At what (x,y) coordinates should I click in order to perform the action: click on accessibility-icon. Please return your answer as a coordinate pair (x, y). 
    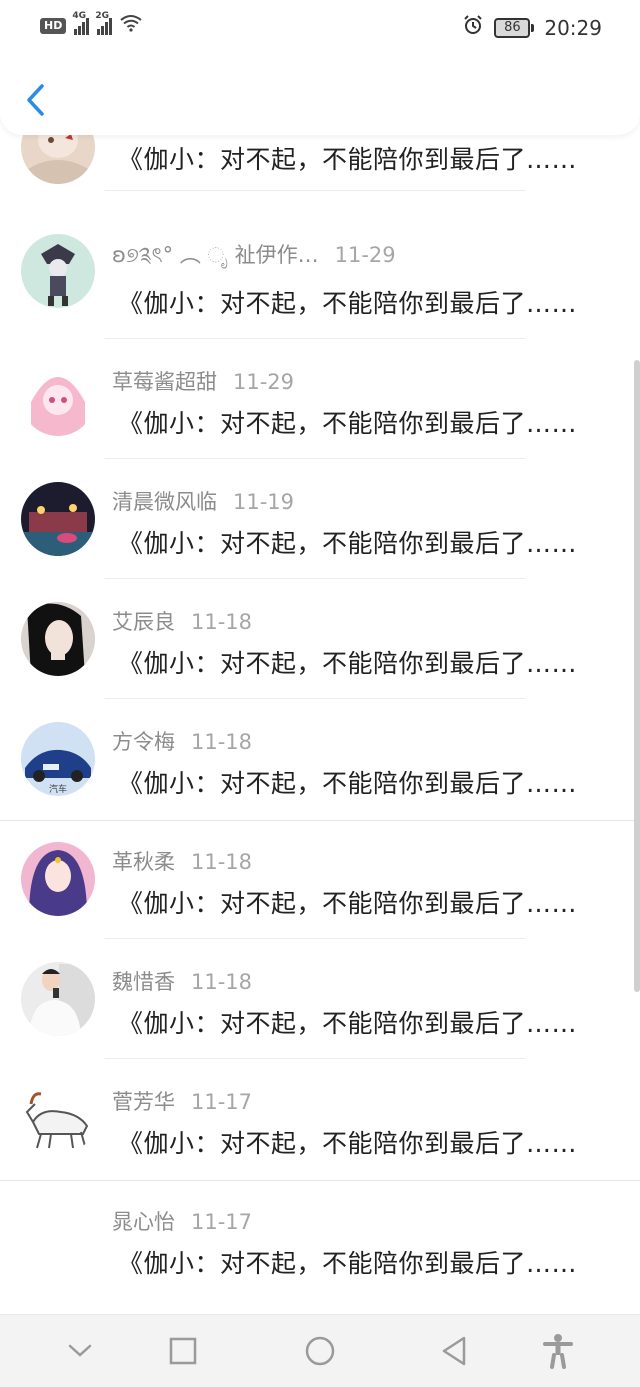
    Looking at the image, I should click on (558, 1351).